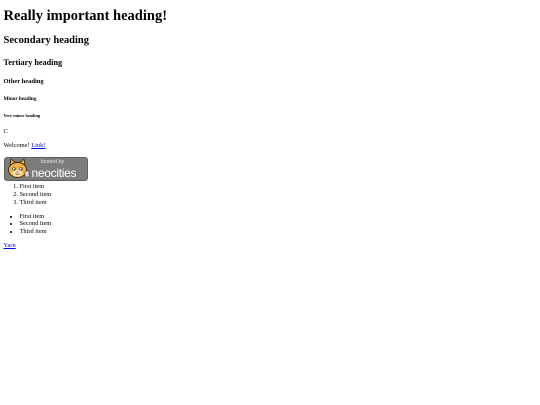 This screenshot has width=540, height=405. What do you see at coordinates (270, 246) in the screenshot?
I see `footer-paragraph: Yarn` at bounding box center [270, 246].